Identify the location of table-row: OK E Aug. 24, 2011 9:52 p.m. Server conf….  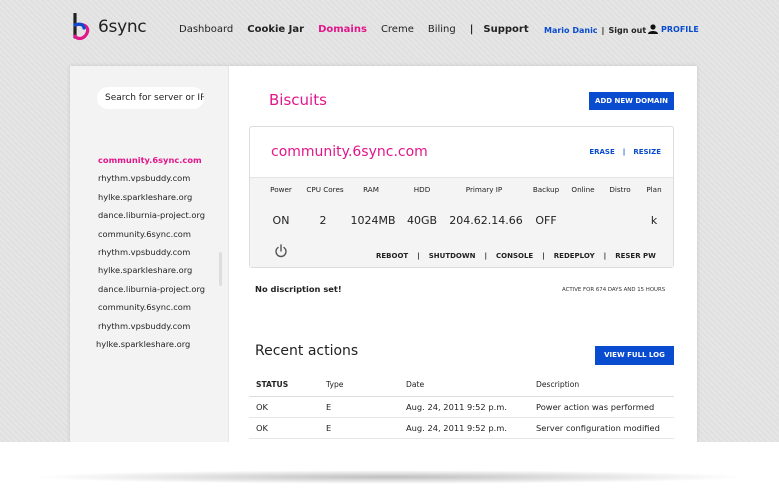
(461, 428).